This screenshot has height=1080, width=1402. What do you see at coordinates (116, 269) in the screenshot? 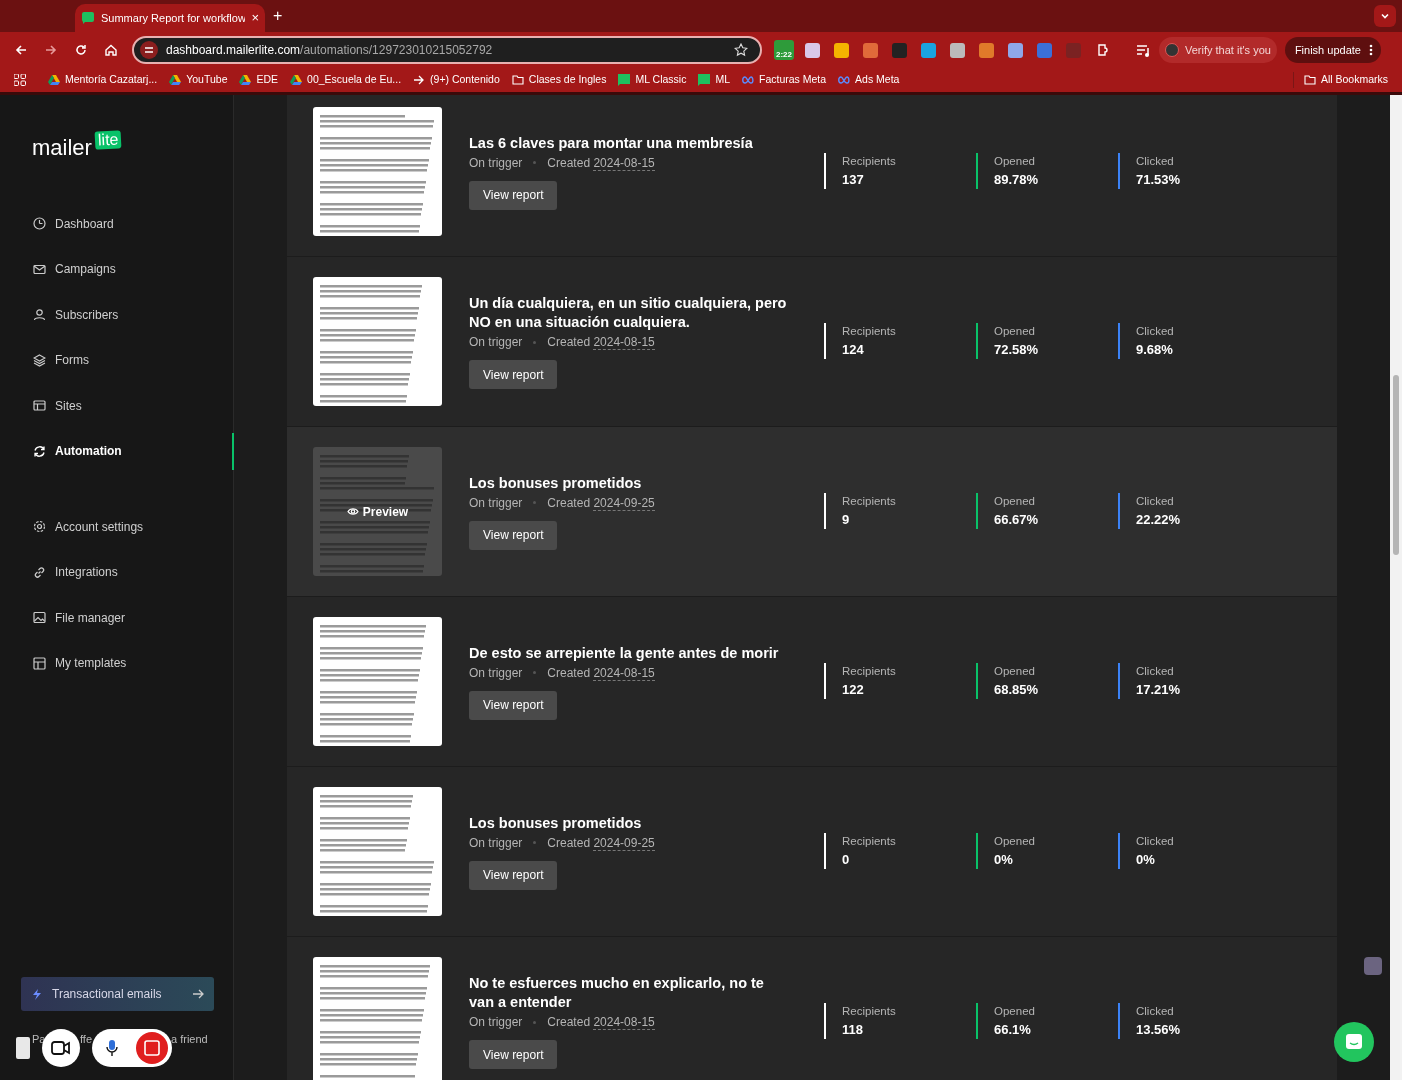
I see `sidebar-item: Campaigns` at bounding box center [116, 269].